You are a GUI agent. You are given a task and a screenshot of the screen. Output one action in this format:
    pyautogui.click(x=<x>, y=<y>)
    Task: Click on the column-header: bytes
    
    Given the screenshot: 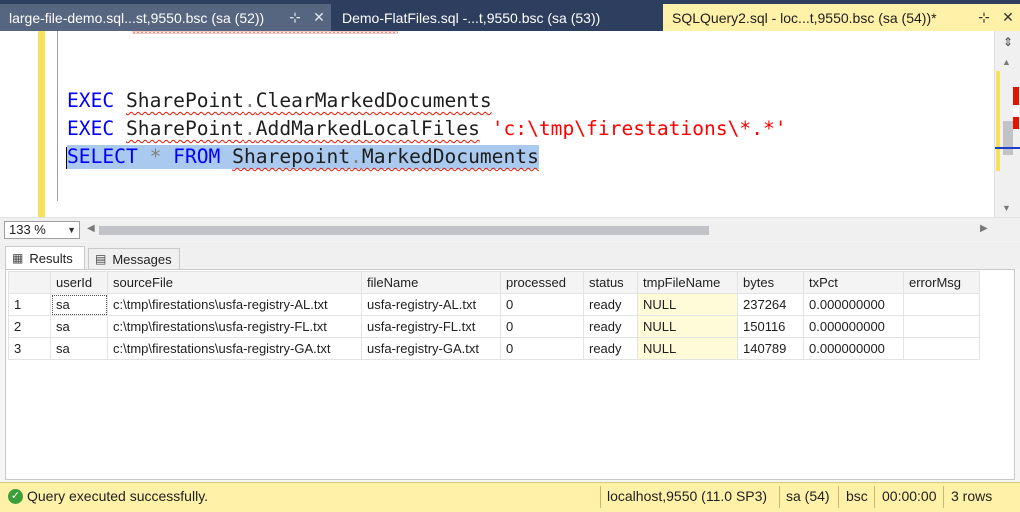 What is the action you would take?
    pyautogui.click(x=770, y=282)
    